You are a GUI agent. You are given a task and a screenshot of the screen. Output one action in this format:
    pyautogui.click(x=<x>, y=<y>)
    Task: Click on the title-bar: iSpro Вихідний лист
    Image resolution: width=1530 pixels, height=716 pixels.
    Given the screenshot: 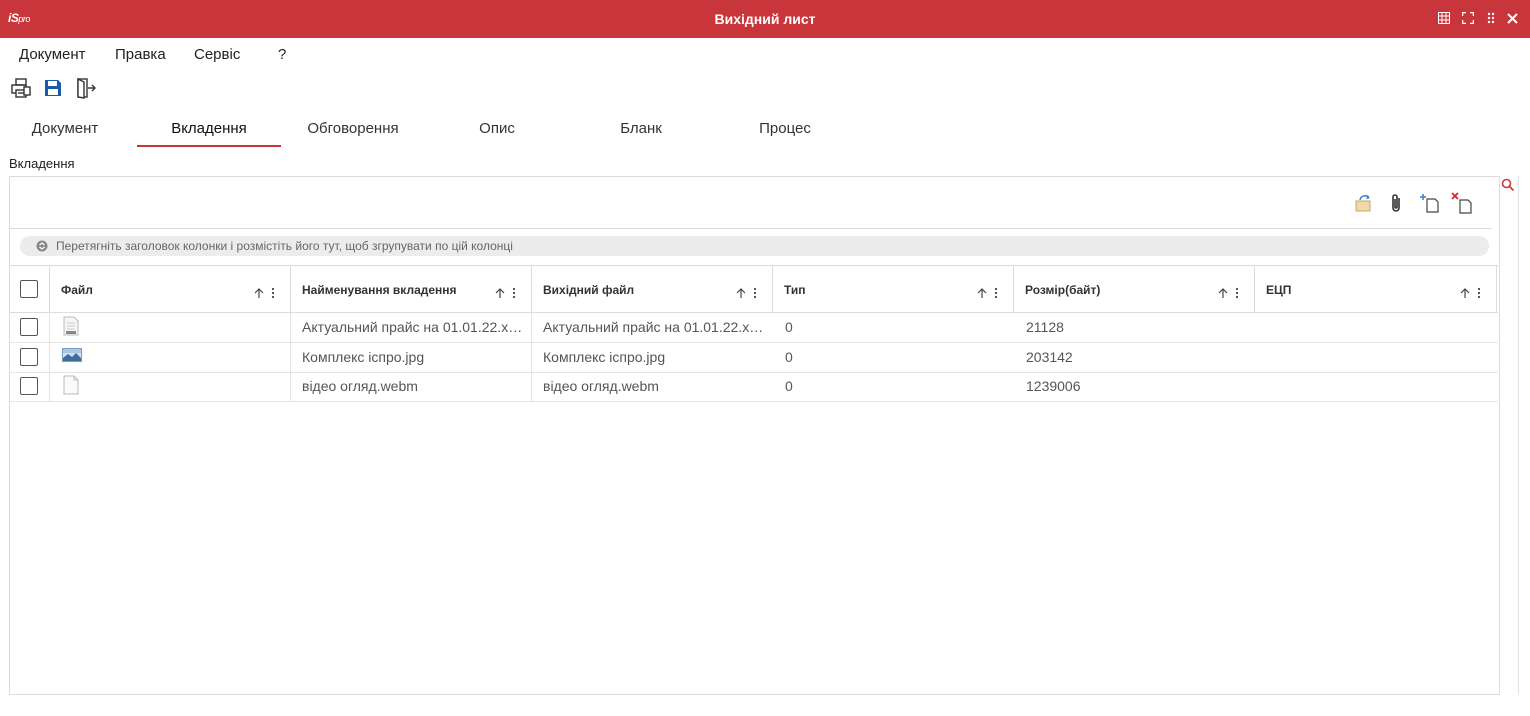 What is the action you would take?
    pyautogui.click(x=765, y=19)
    